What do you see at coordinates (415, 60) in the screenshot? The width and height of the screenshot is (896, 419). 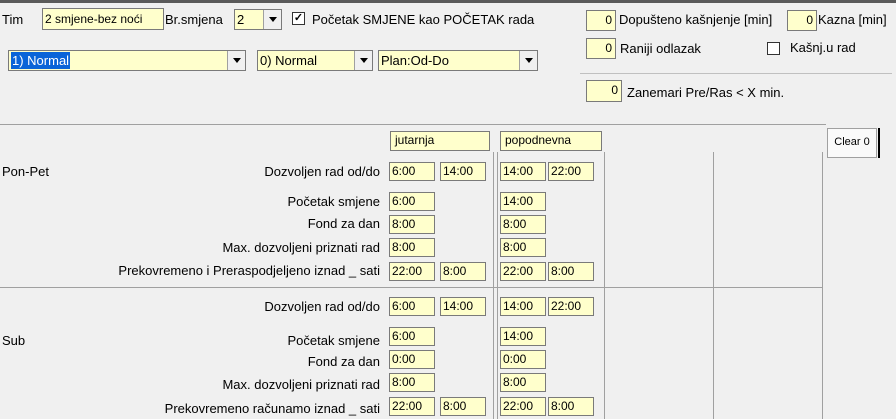 I see `plan-combo-value: Plan:Od-Do` at bounding box center [415, 60].